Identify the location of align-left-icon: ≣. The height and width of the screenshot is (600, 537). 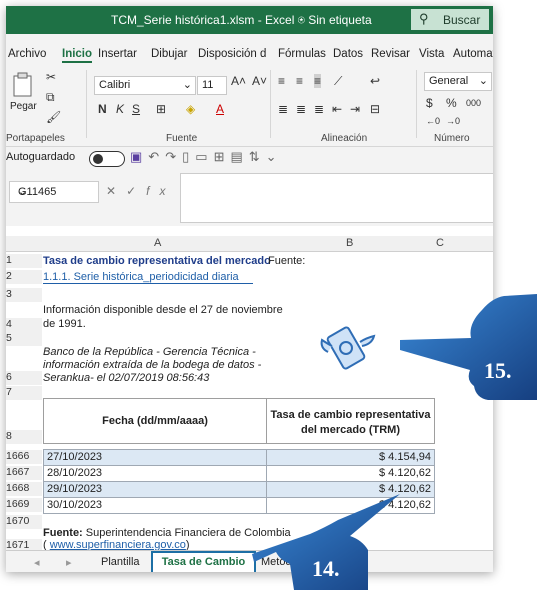
(283, 109).